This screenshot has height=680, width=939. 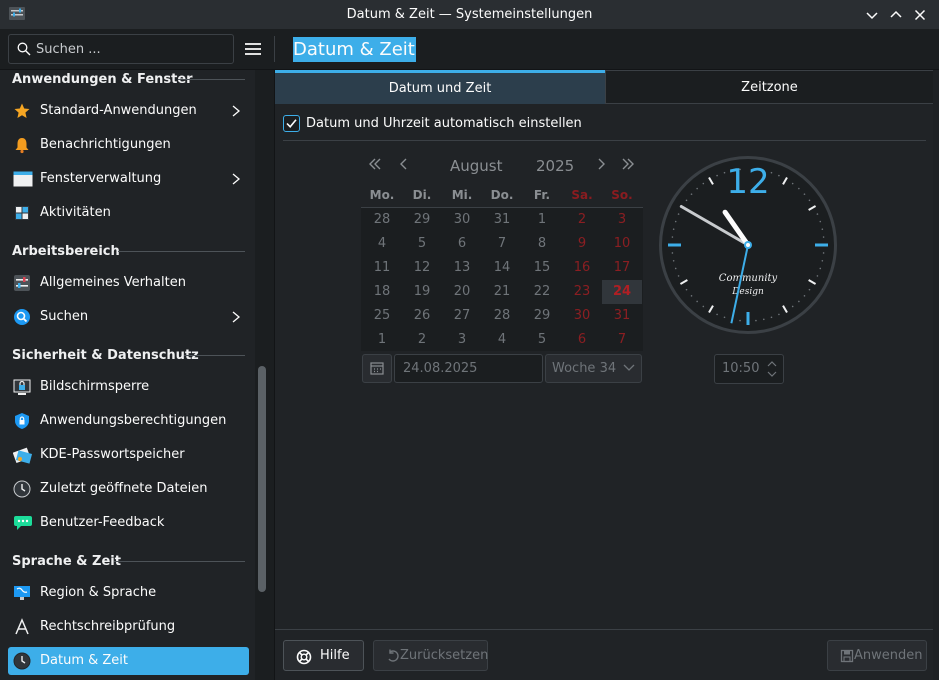 I want to click on weekday-label: Mi., so click(x=462, y=195).